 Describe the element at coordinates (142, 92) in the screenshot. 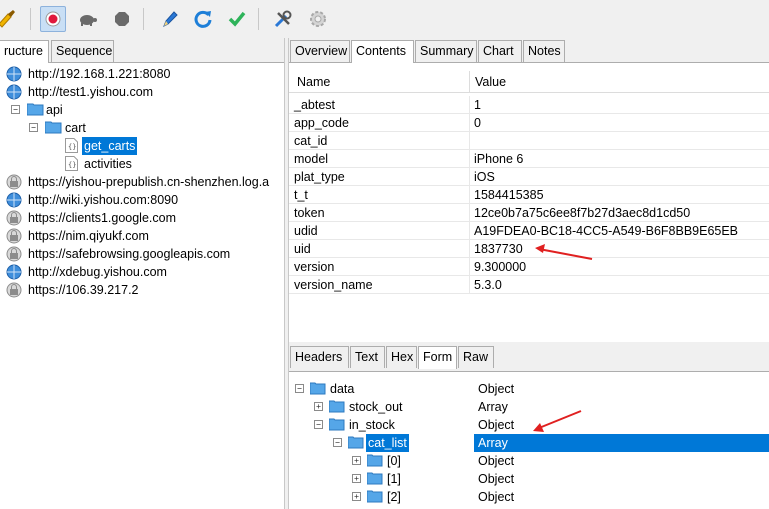

I see `tree-item-host: http://test1.yishou.com` at that location.